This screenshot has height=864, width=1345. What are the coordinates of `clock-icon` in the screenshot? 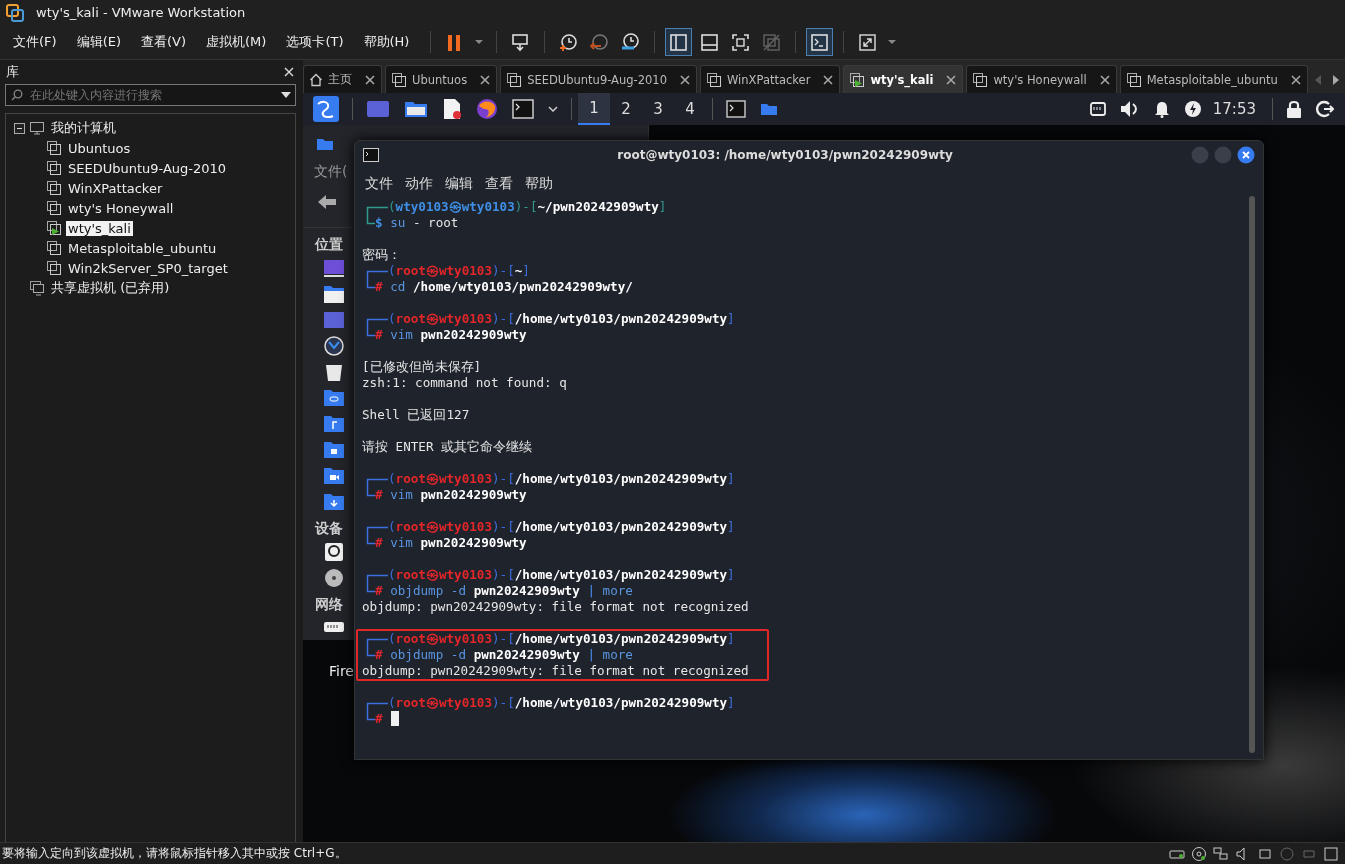 It's located at (334, 346).